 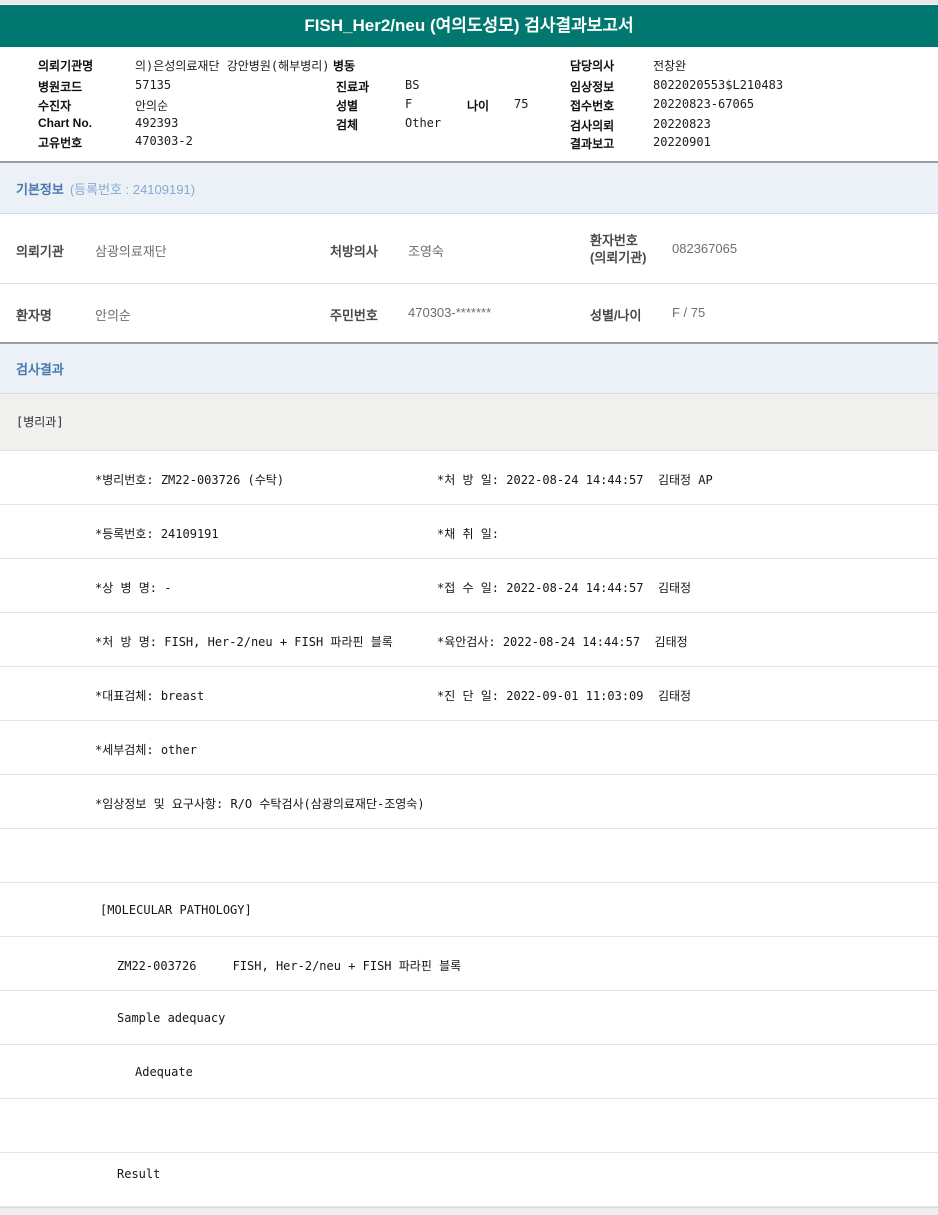 I want to click on gross-exam-text: *육안검사: 2022-08-24 14:44:57 김태정, so click(x=562, y=642).